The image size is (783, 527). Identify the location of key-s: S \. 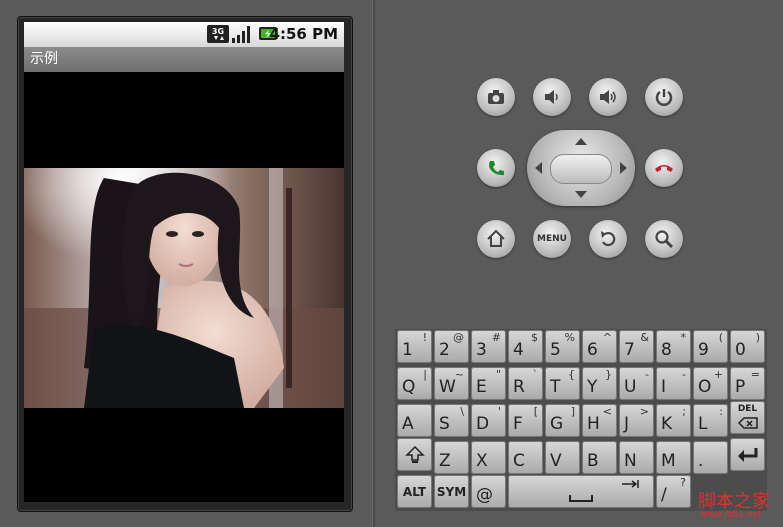
(451, 420).